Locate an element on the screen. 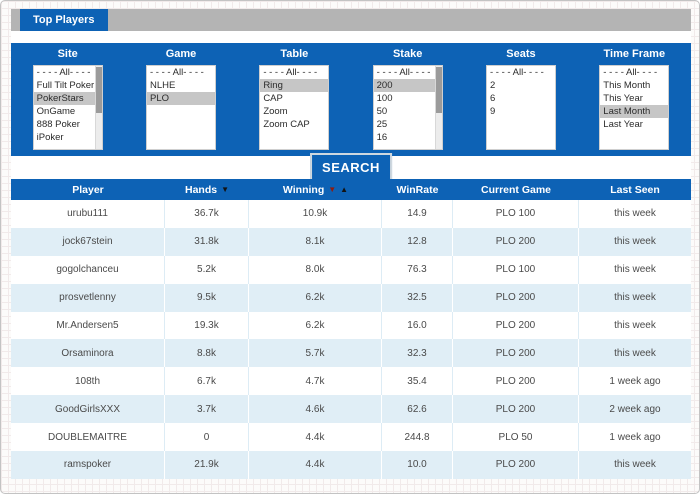 The width and height of the screenshot is (700, 494). cell-hands: 9.5k is located at coordinates (207, 297).